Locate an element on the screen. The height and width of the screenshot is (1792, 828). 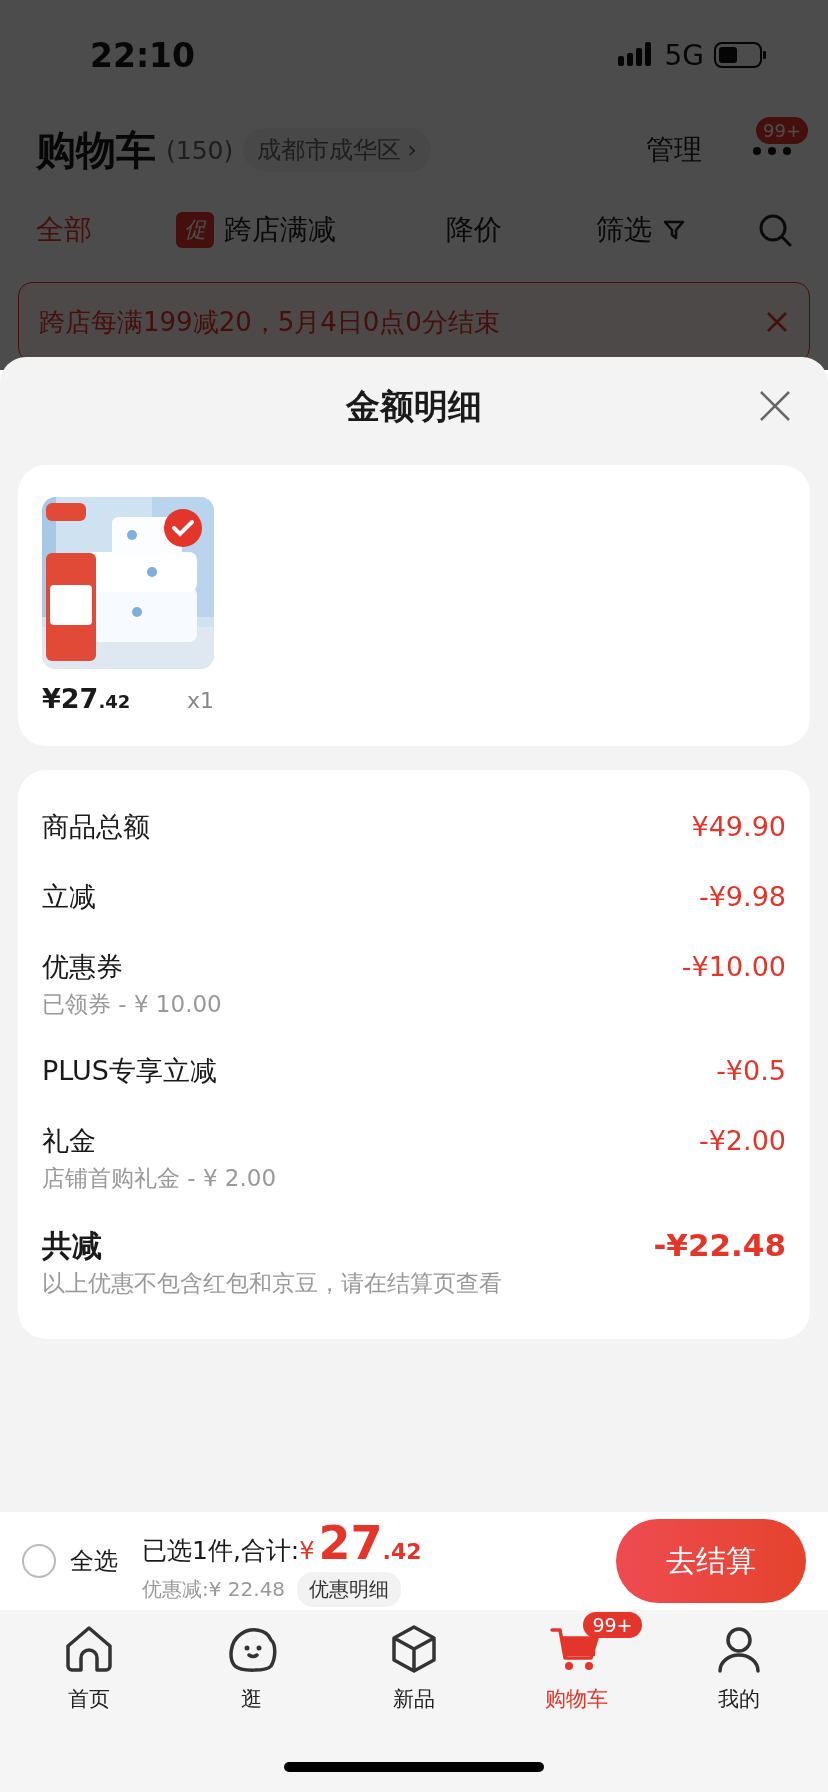
close-icon is located at coordinates (775, 406).